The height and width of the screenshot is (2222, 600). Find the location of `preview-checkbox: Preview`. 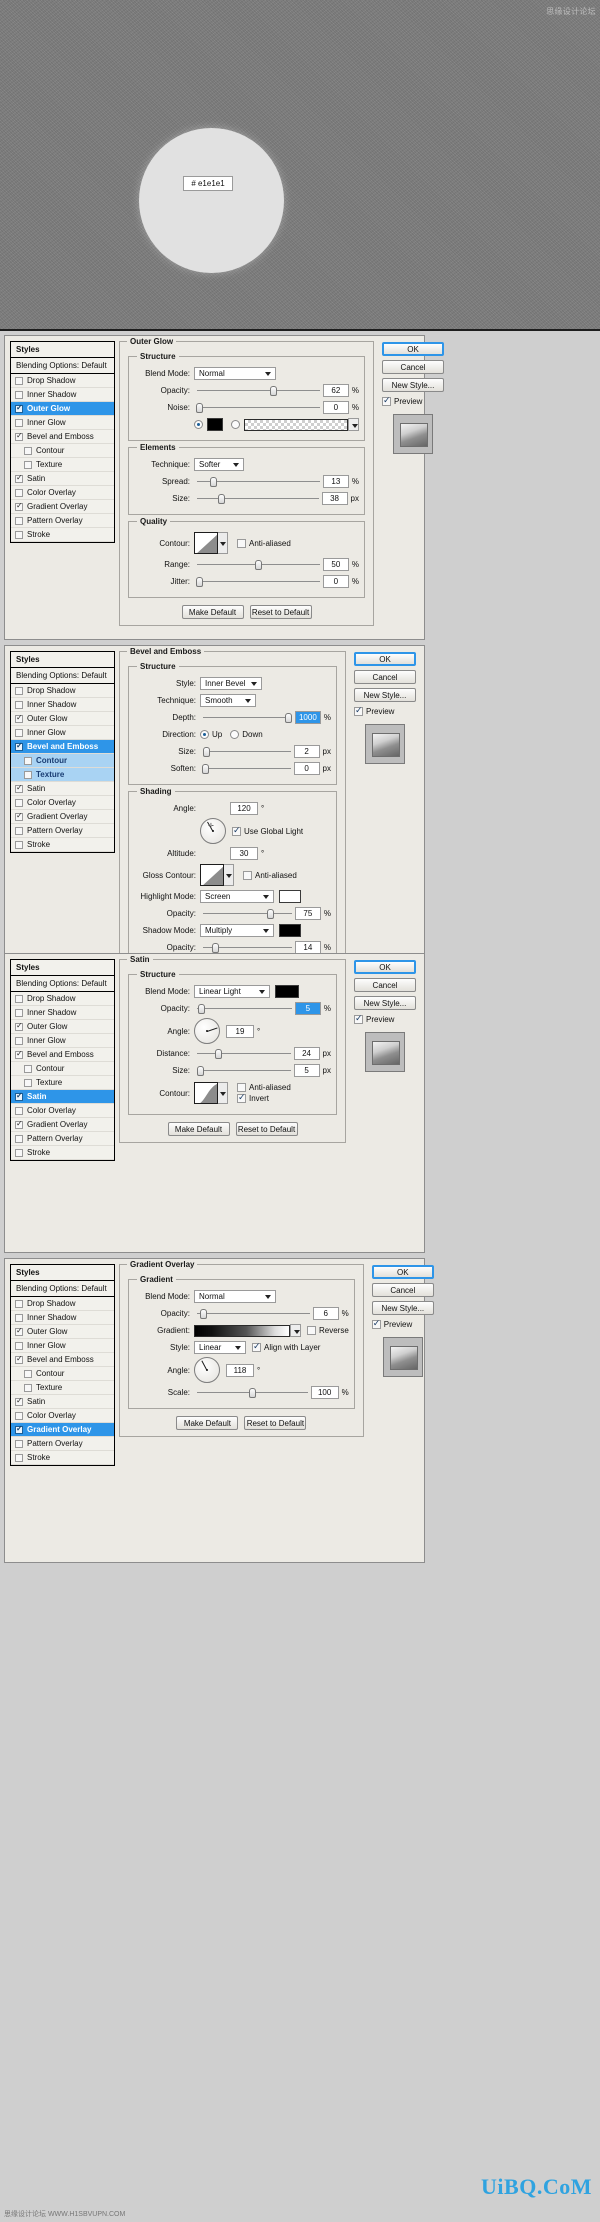

preview-checkbox: Preview is located at coordinates (413, 400).